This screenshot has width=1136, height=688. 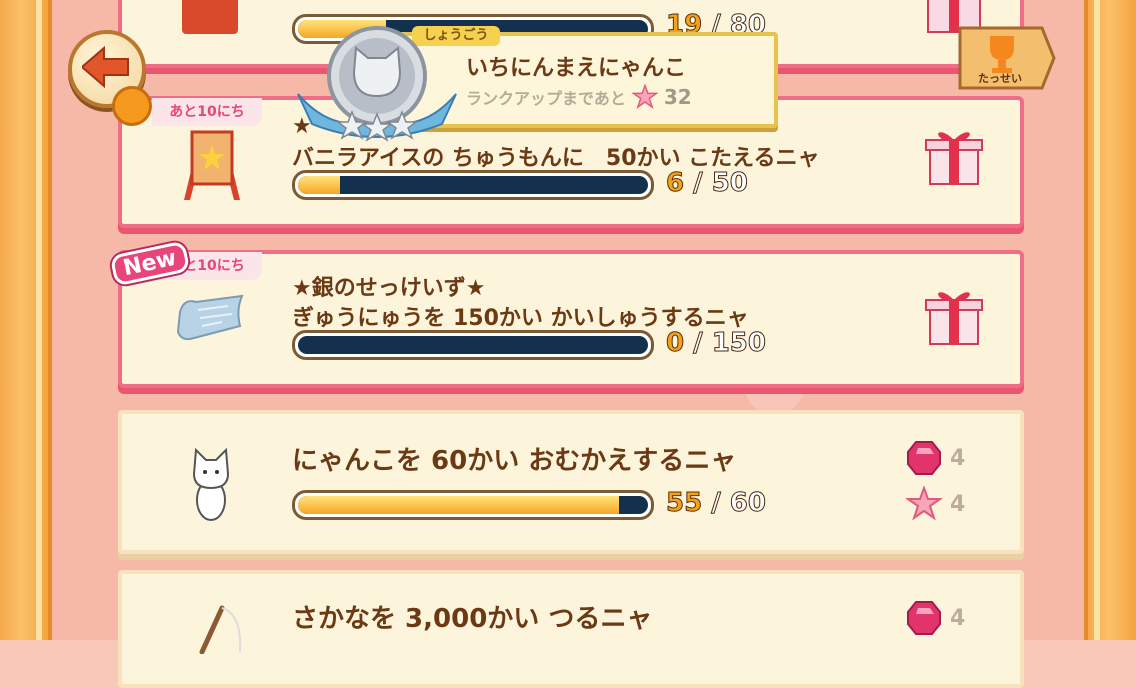 I want to click on progress-count: 0 / 150, so click(x=715, y=343).